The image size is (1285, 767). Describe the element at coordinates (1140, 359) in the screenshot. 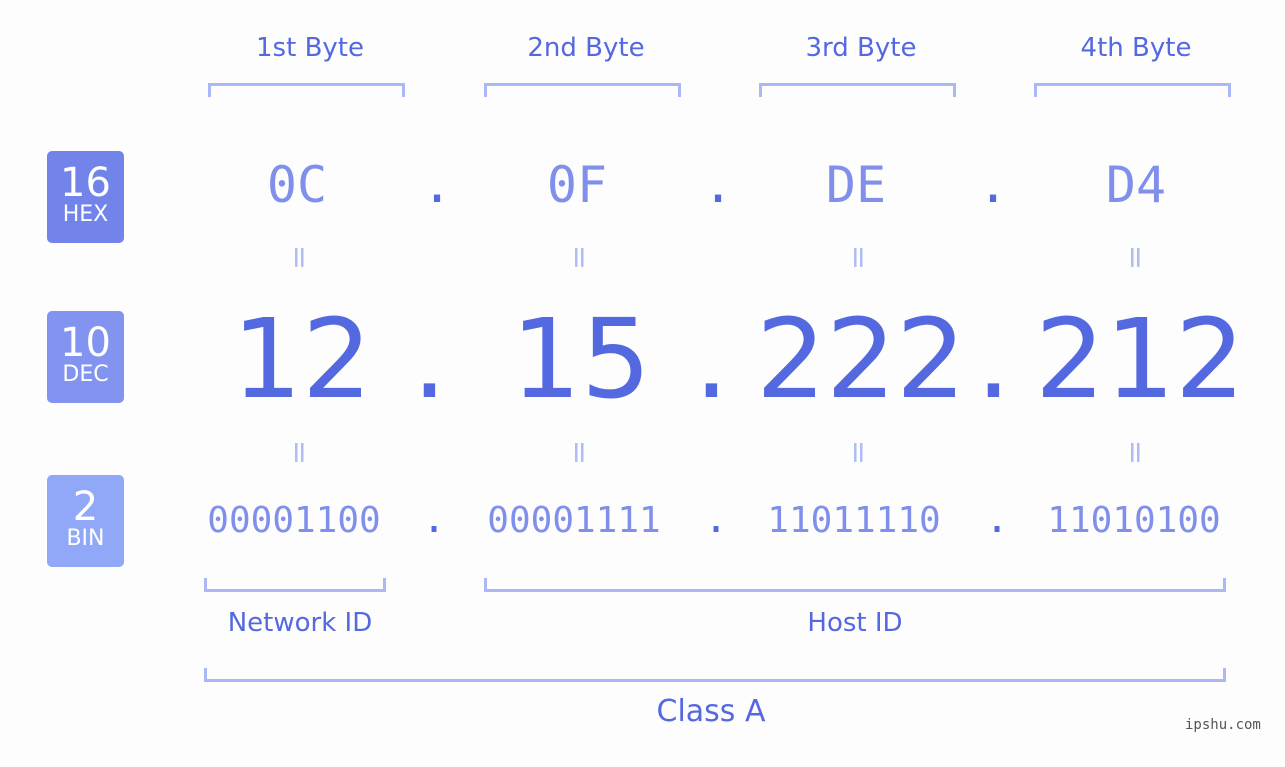

I see `dec-byte-4: 212` at that location.